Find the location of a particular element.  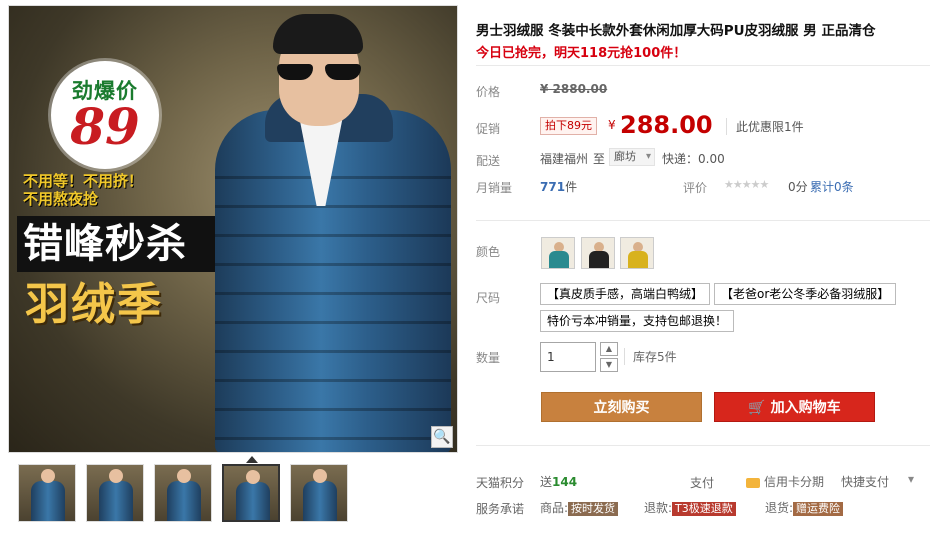

sales-count: 771 is located at coordinates (553, 187).